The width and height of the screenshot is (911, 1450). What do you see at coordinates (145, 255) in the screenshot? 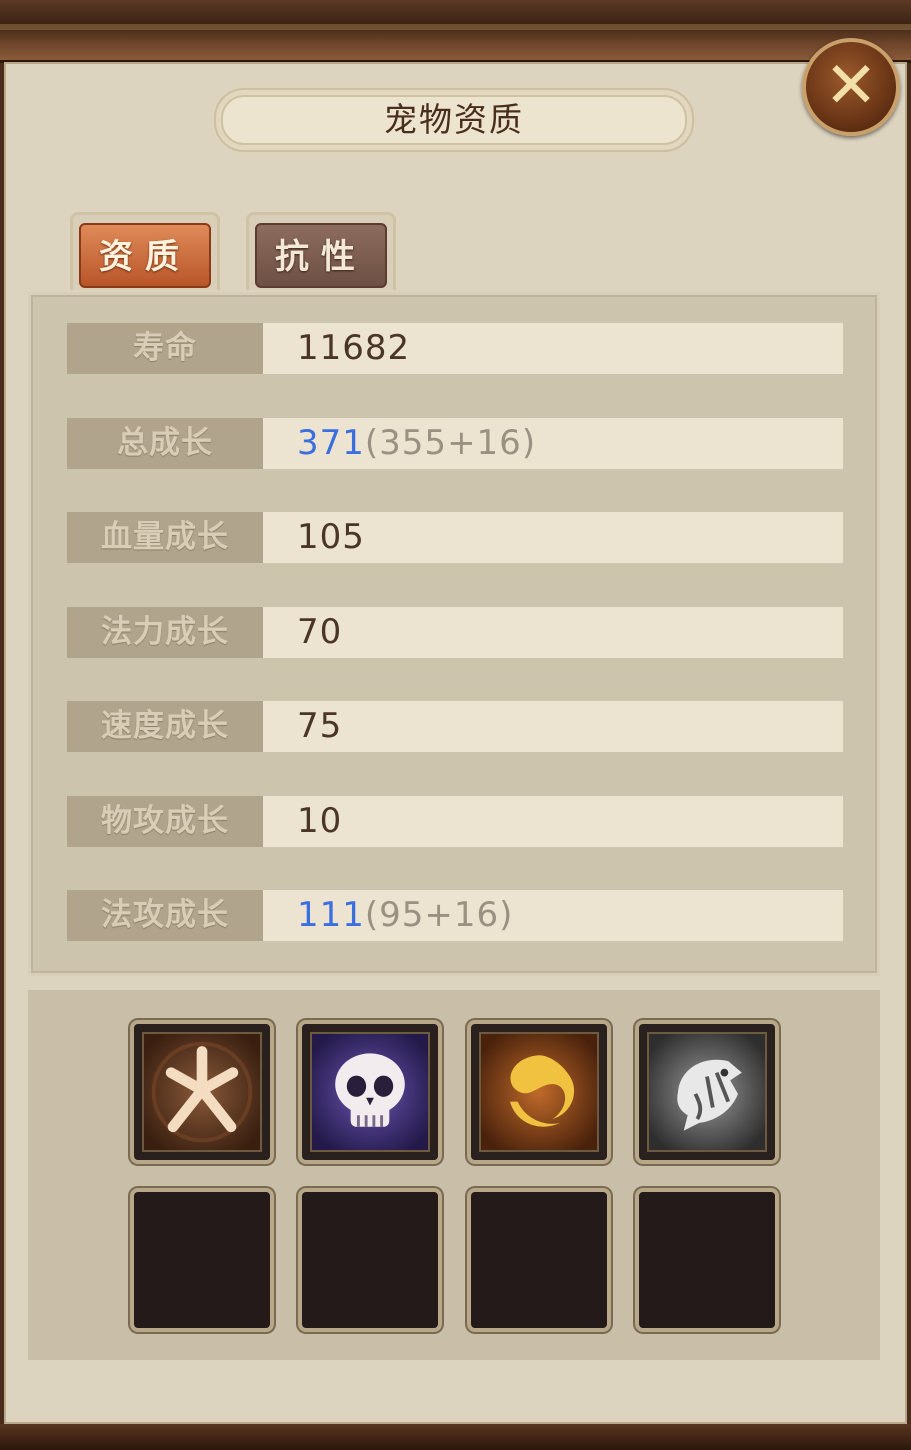
I see `tab-aptitude-label: 资质` at bounding box center [145, 255].